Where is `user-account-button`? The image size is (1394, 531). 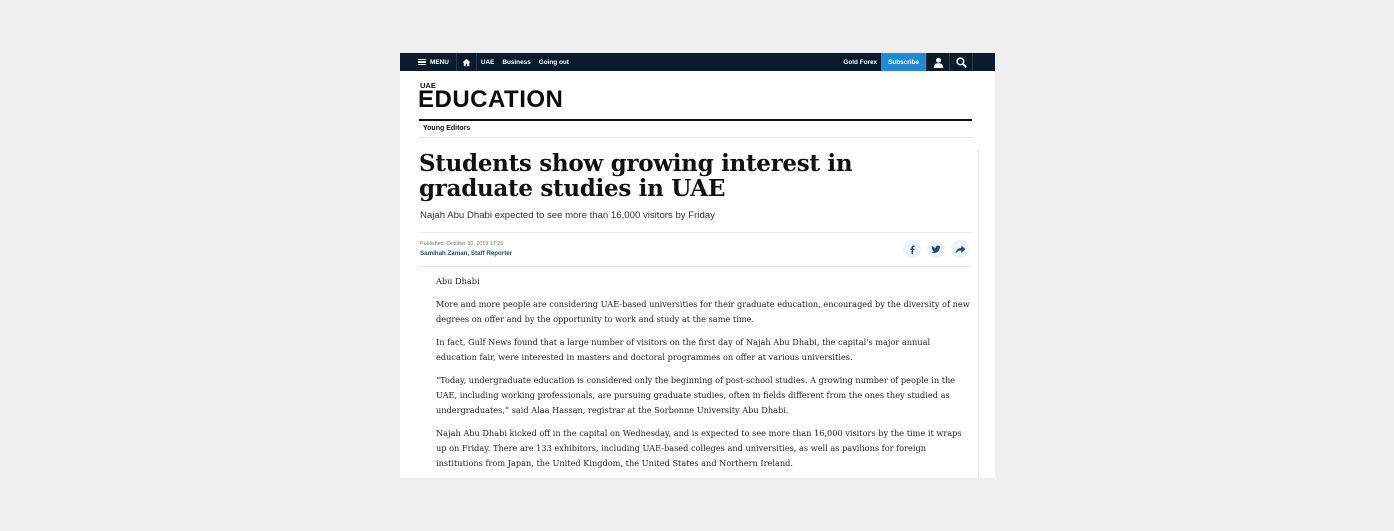 user-account-button is located at coordinates (937, 62).